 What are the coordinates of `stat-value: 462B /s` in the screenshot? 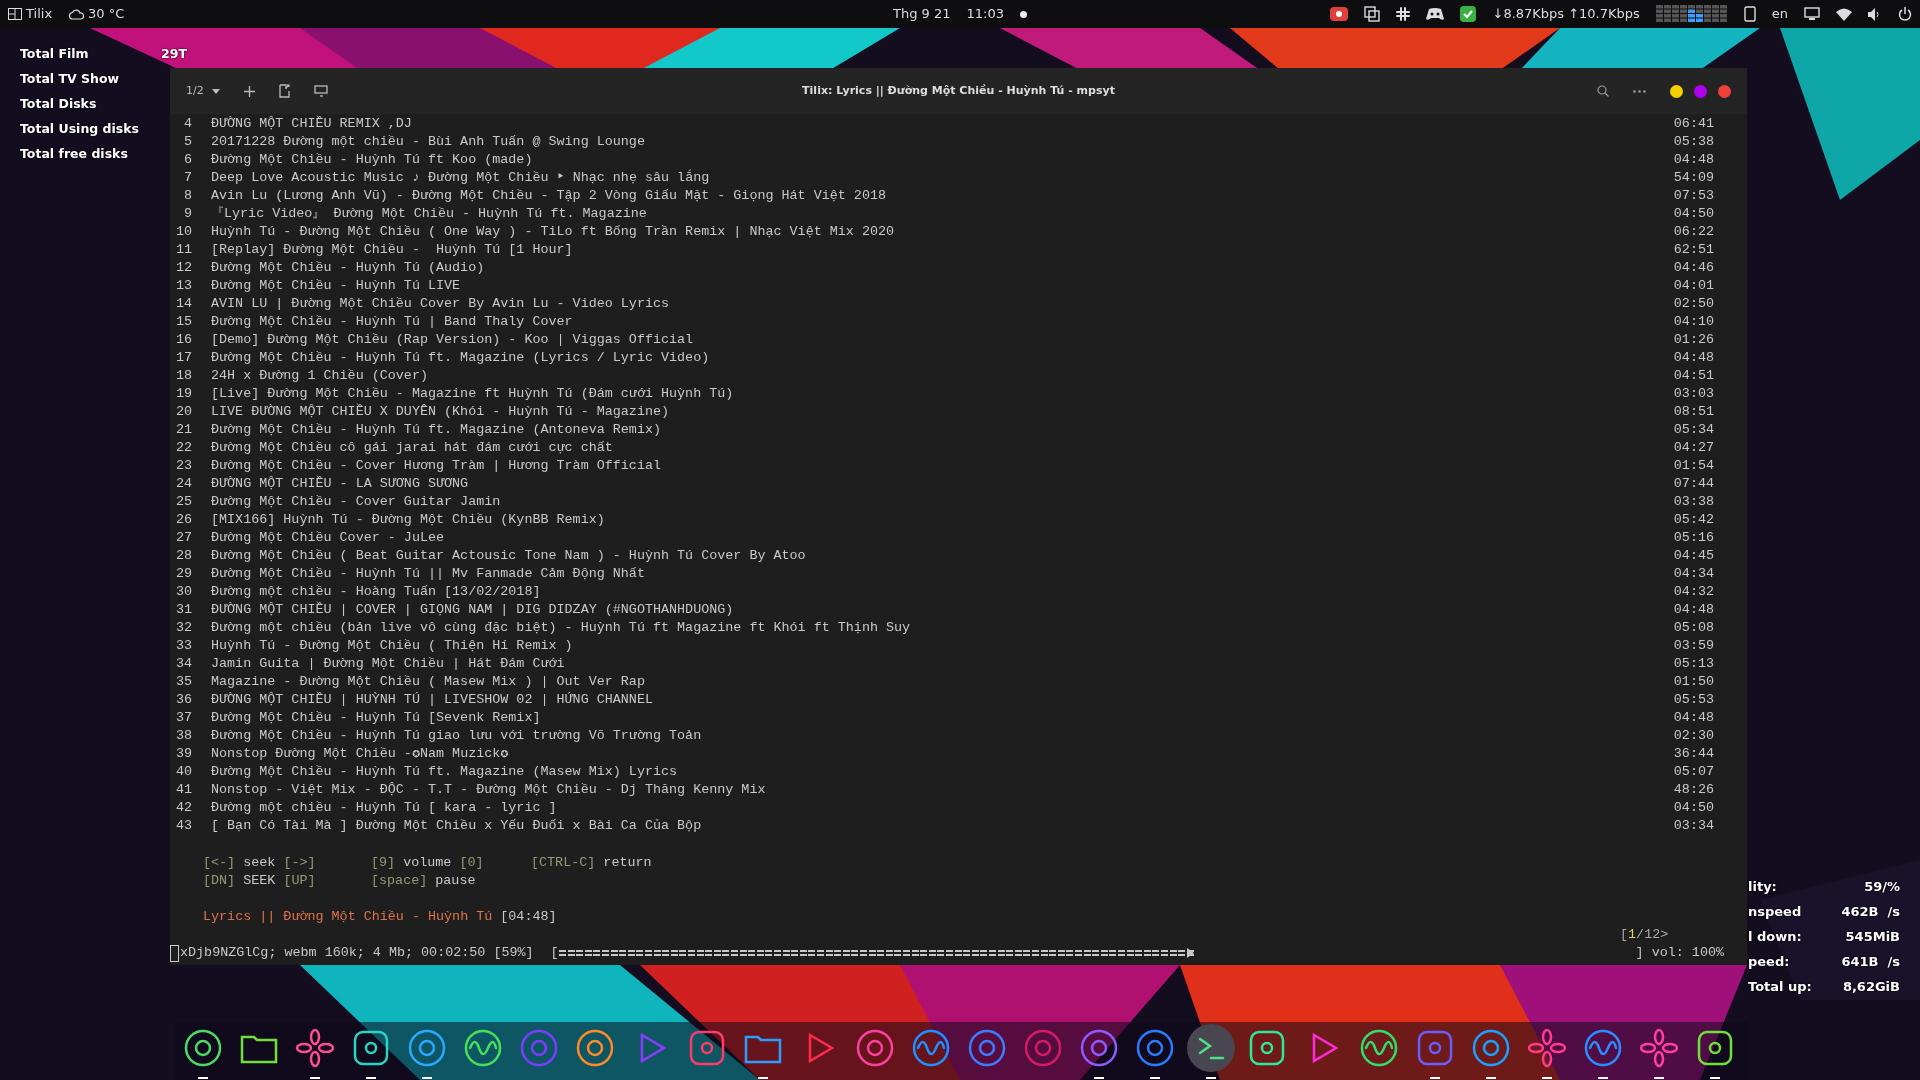 It's located at (1870, 912).